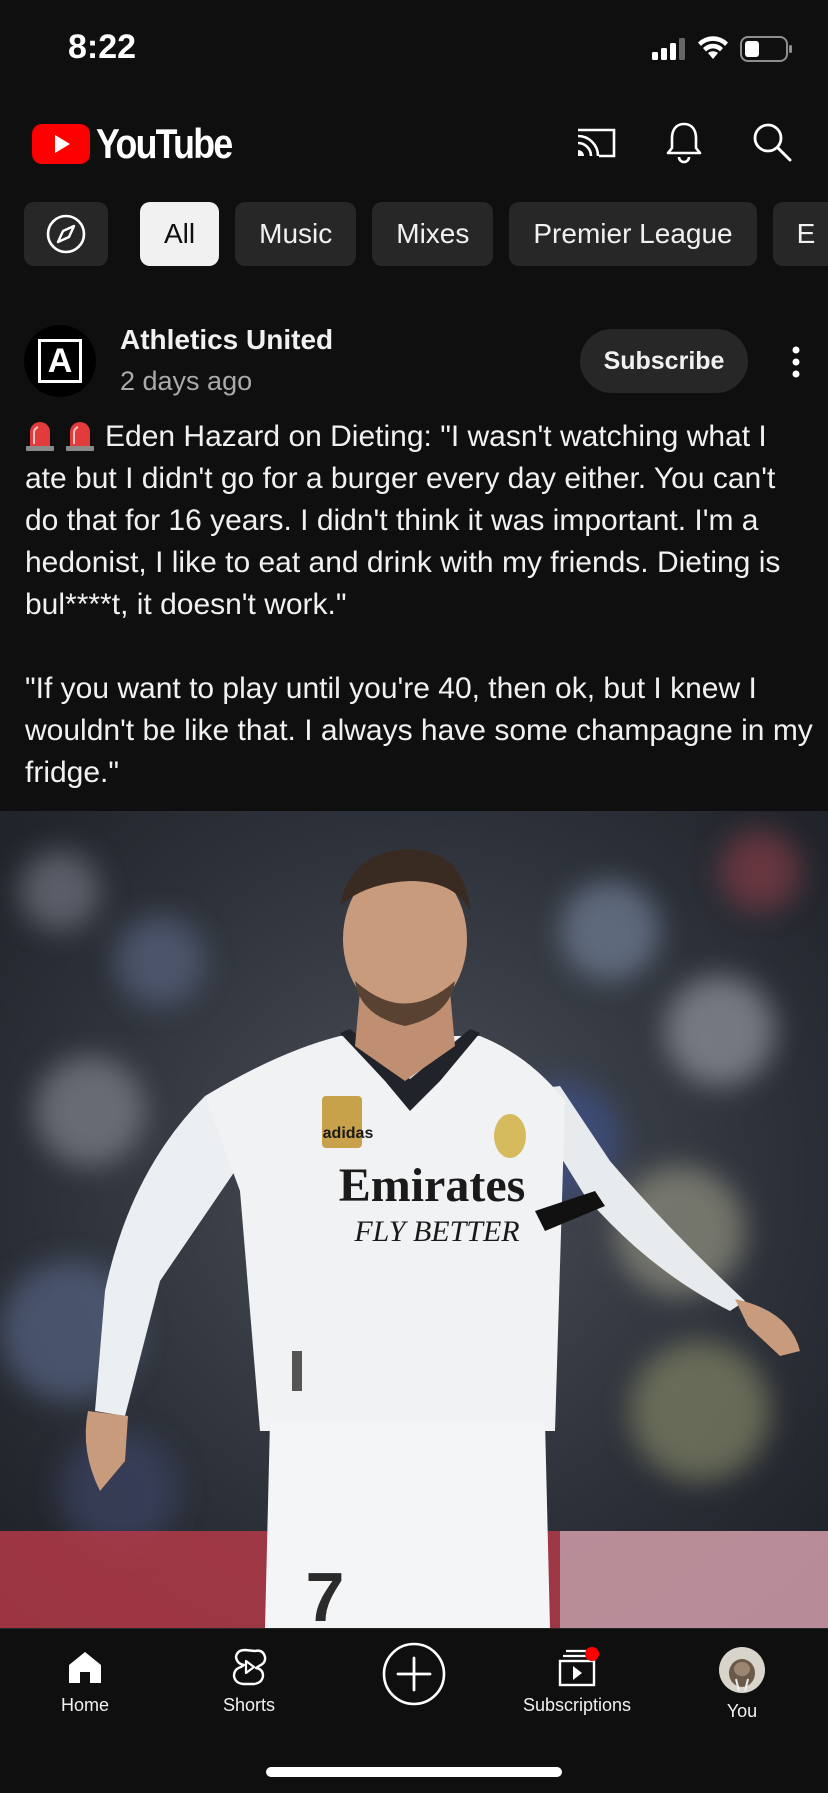  I want to click on wifi-icon, so click(713, 47).